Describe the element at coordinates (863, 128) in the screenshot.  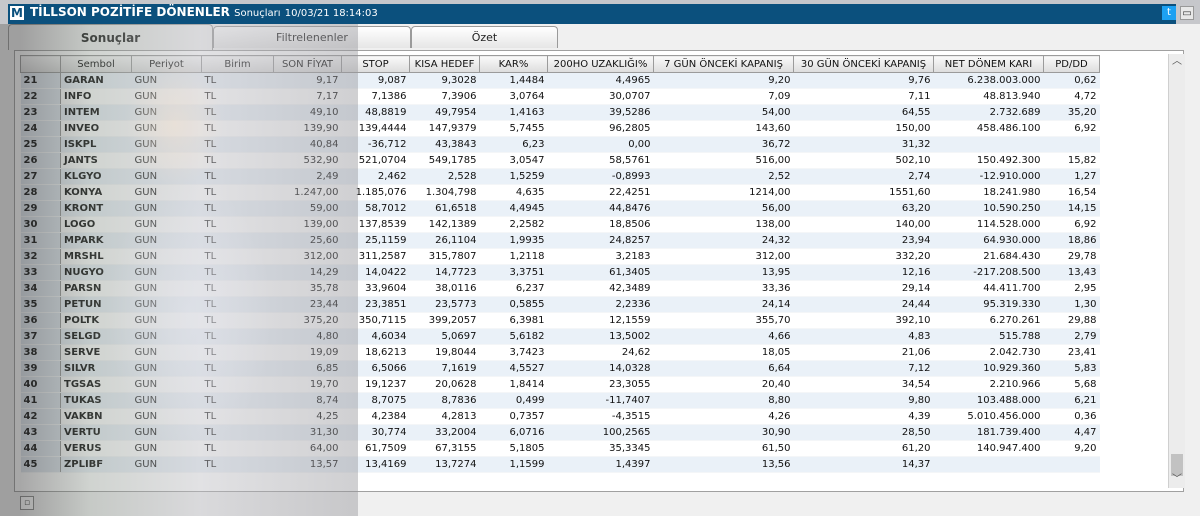
I see `table-cell: 150,00` at that location.